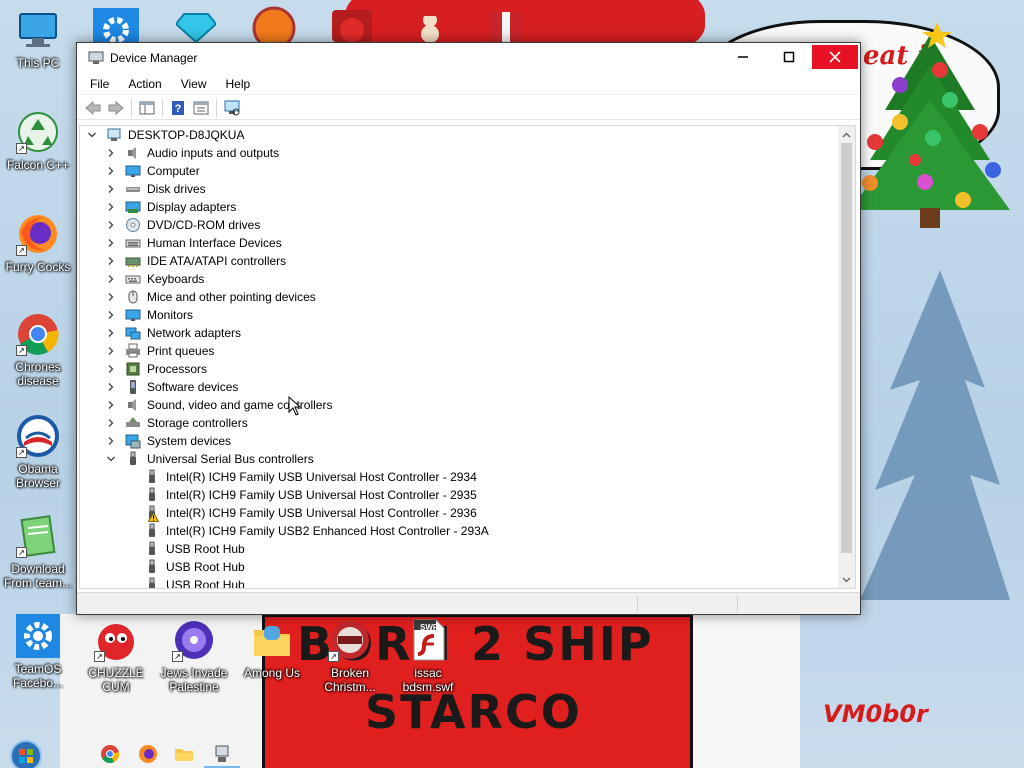  I want to click on tree-category: Universal Serial Bus controllers, so click(210, 459).